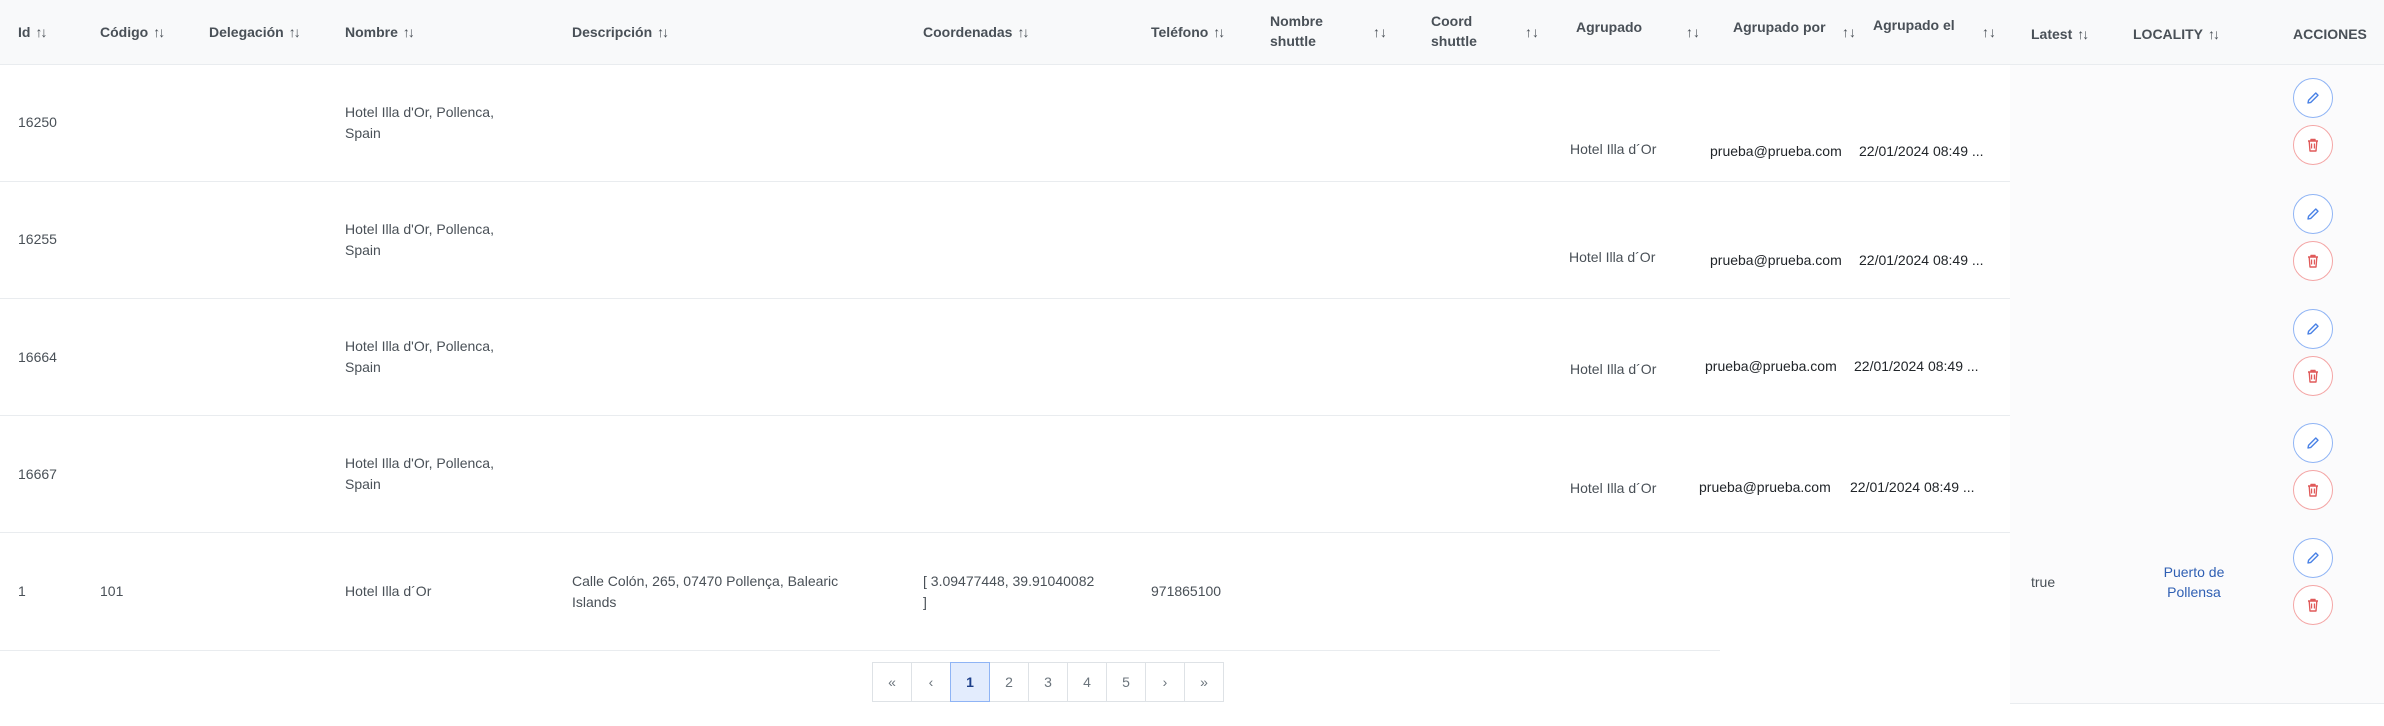 The width and height of the screenshot is (2384, 726). What do you see at coordinates (371, 32) in the screenshot?
I see `column-header-label: Nombre` at bounding box center [371, 32].